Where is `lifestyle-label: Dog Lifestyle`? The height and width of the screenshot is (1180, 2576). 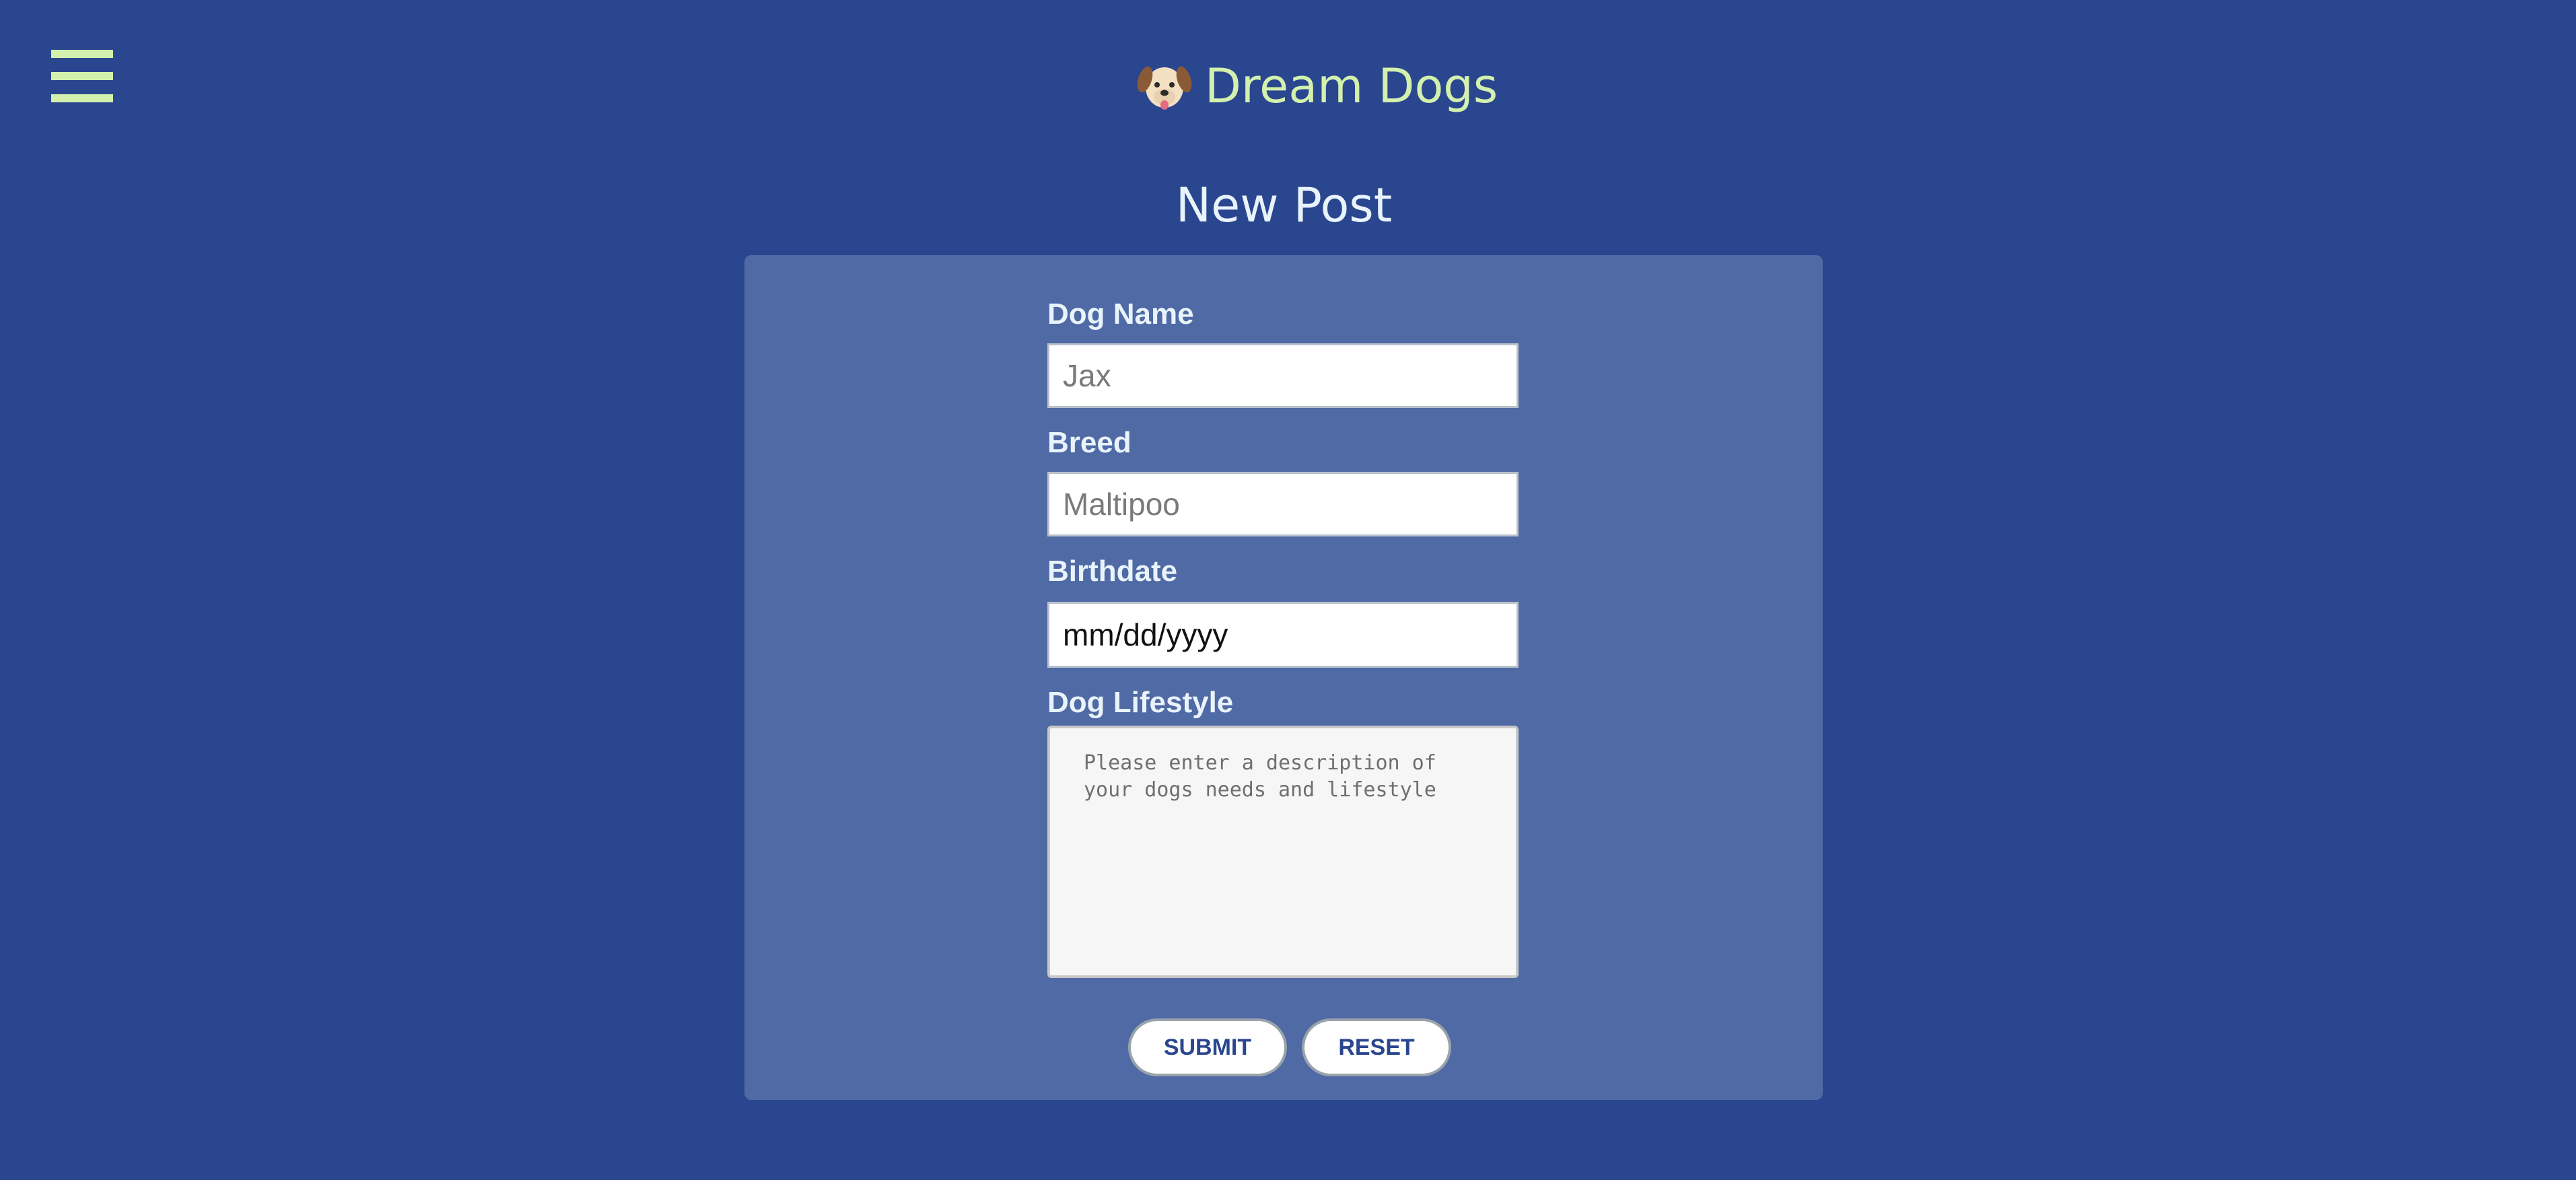 lifestyle-label: Dog Lifestyle is located at coordinates (1140, 702).